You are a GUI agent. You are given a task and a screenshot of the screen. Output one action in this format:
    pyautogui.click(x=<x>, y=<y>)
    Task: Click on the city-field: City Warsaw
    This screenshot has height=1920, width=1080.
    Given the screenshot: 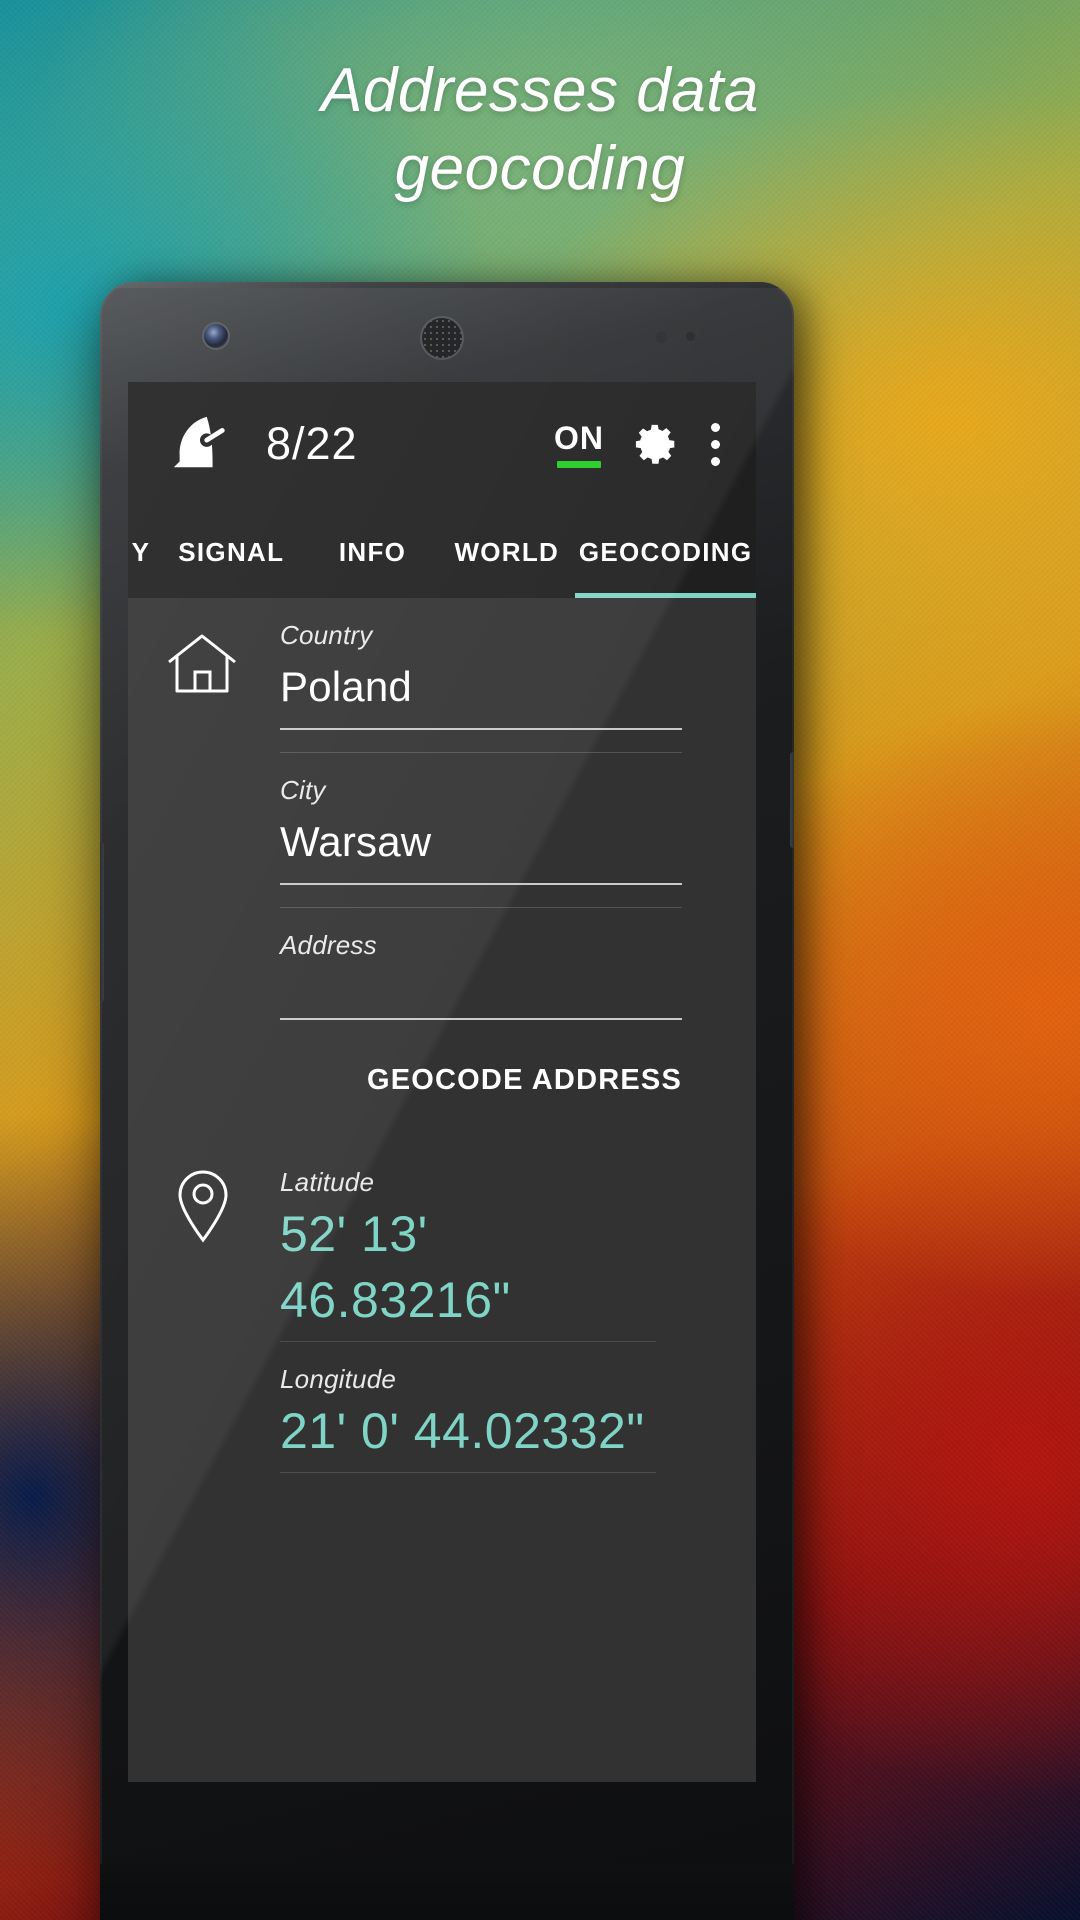 What is the action you would take?
    pyautogui.click(x=481, y=830)
    